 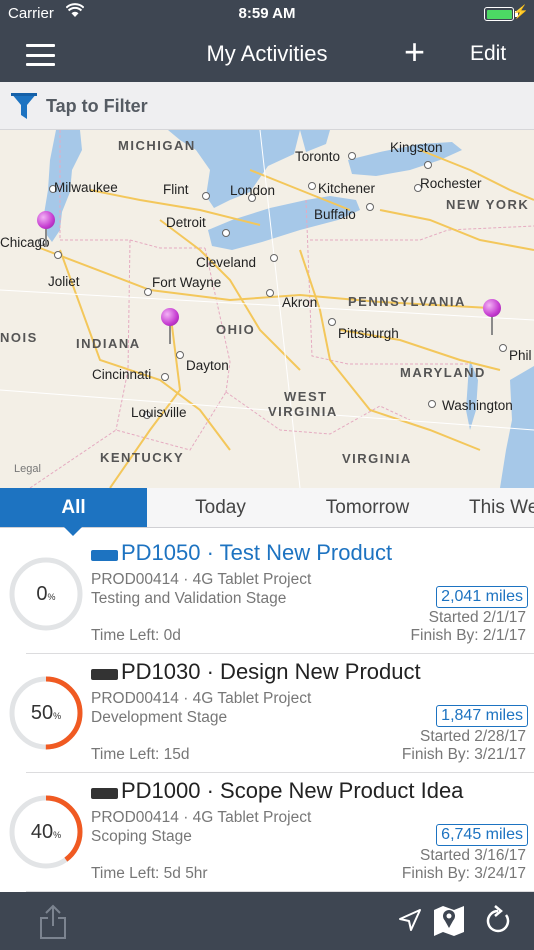 What do you see at coordinates (207, 365) in the screenshot?
I see `map-label: Dayton` at bounding box center [207, 365].